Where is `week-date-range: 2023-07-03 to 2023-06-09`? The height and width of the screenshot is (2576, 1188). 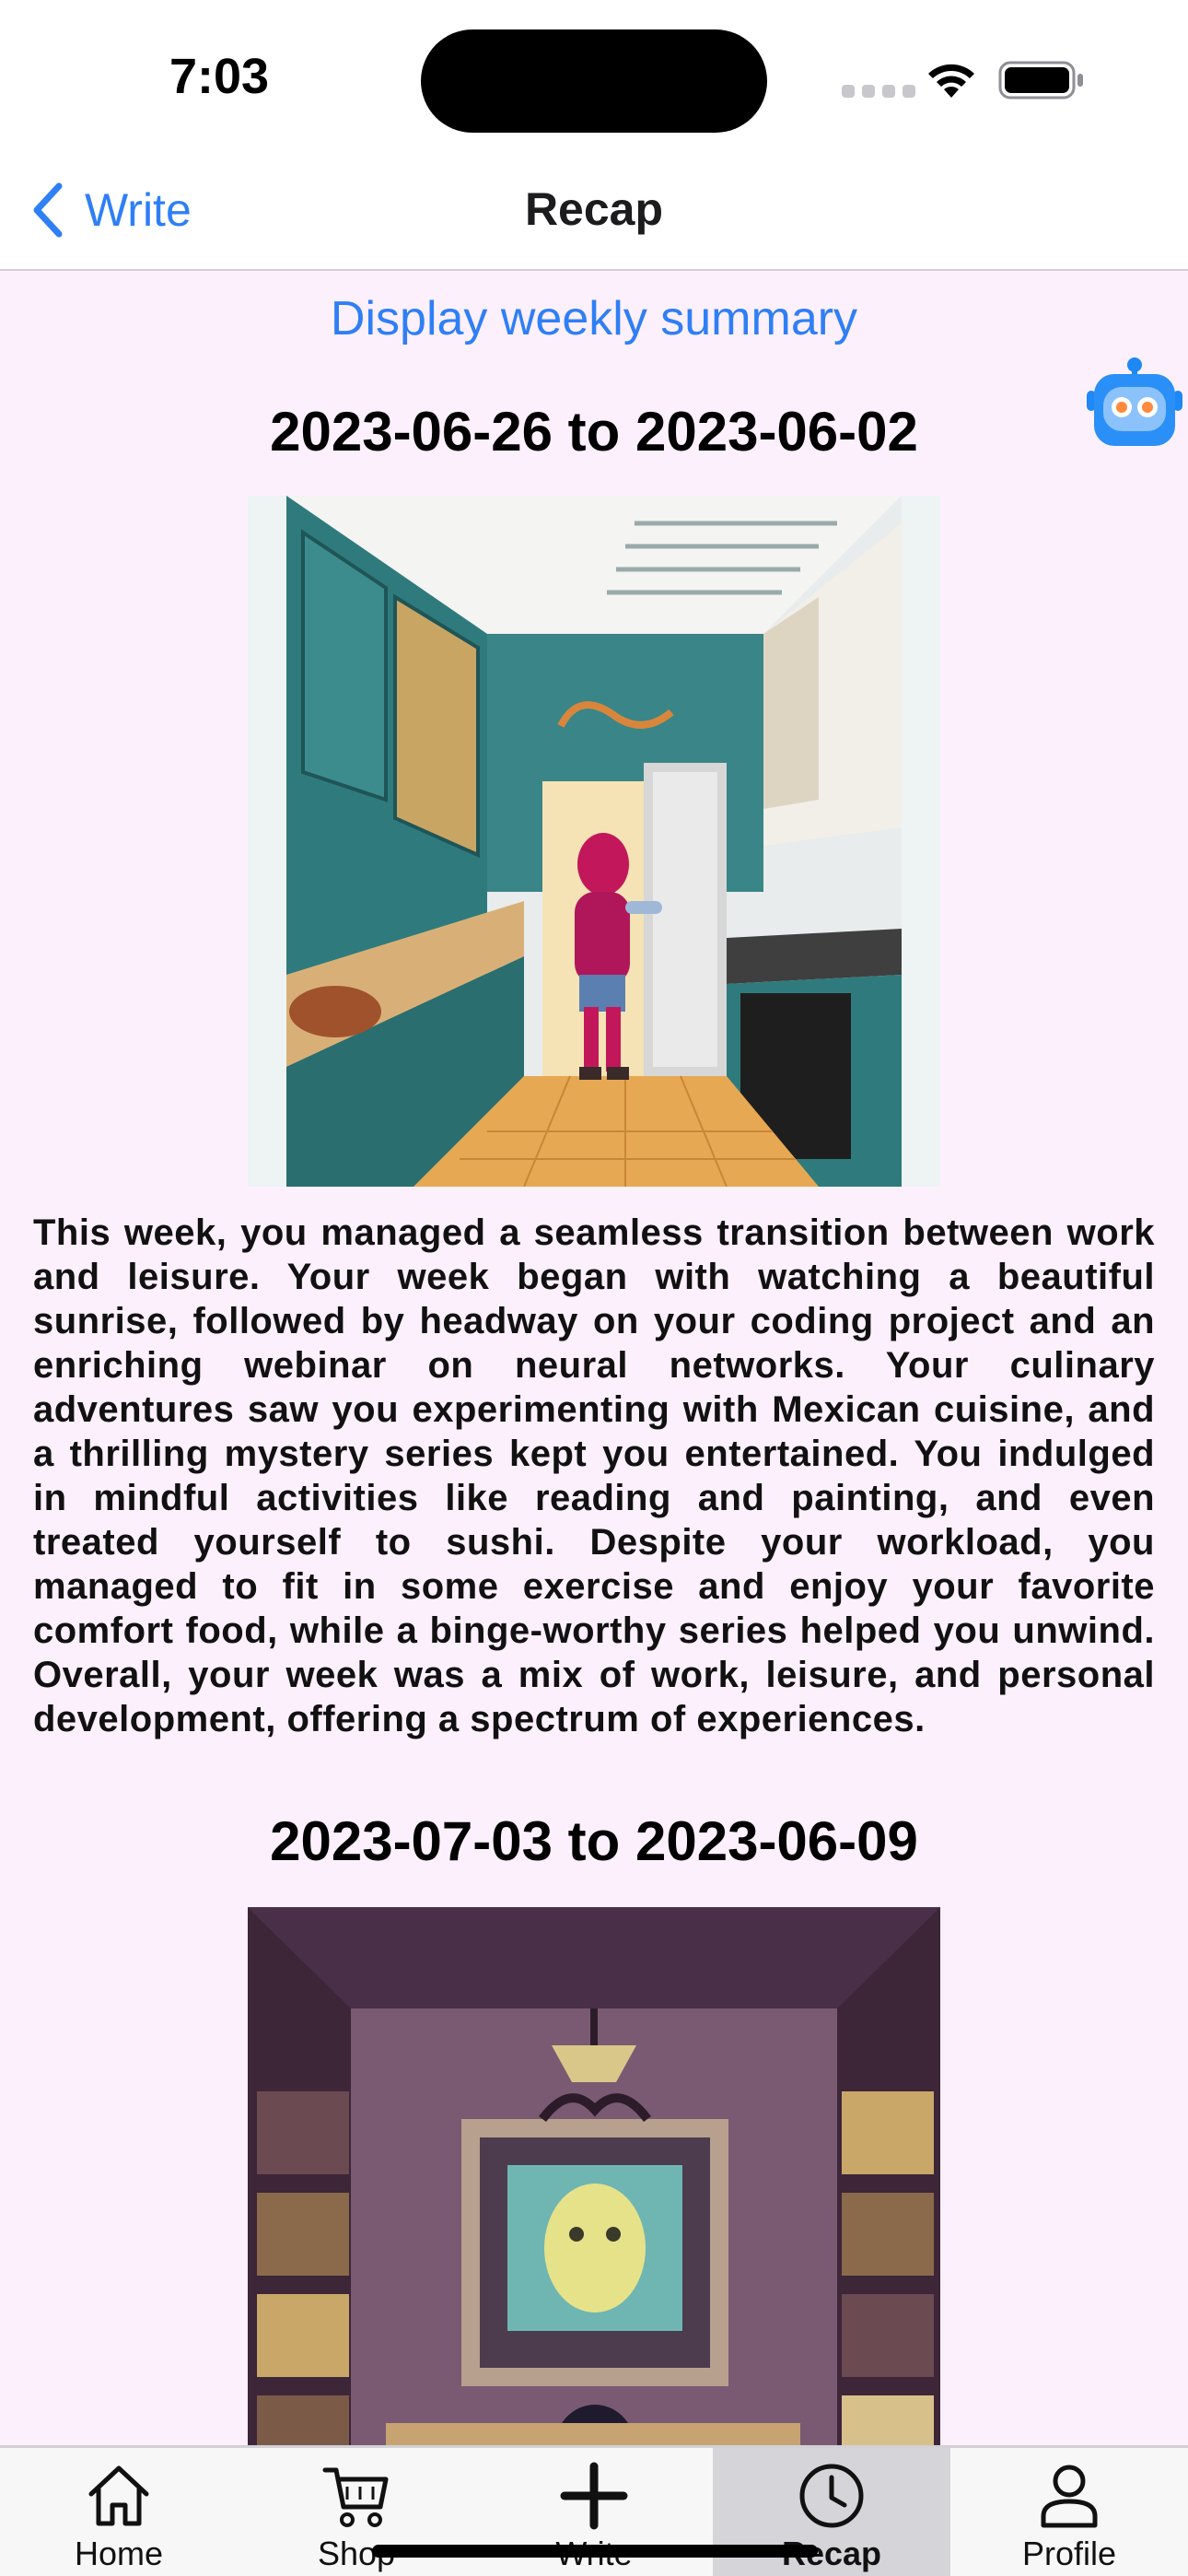
week-date-range: 2023-07-03 to 2023-06-09 is located at coordinates (594, 1841).